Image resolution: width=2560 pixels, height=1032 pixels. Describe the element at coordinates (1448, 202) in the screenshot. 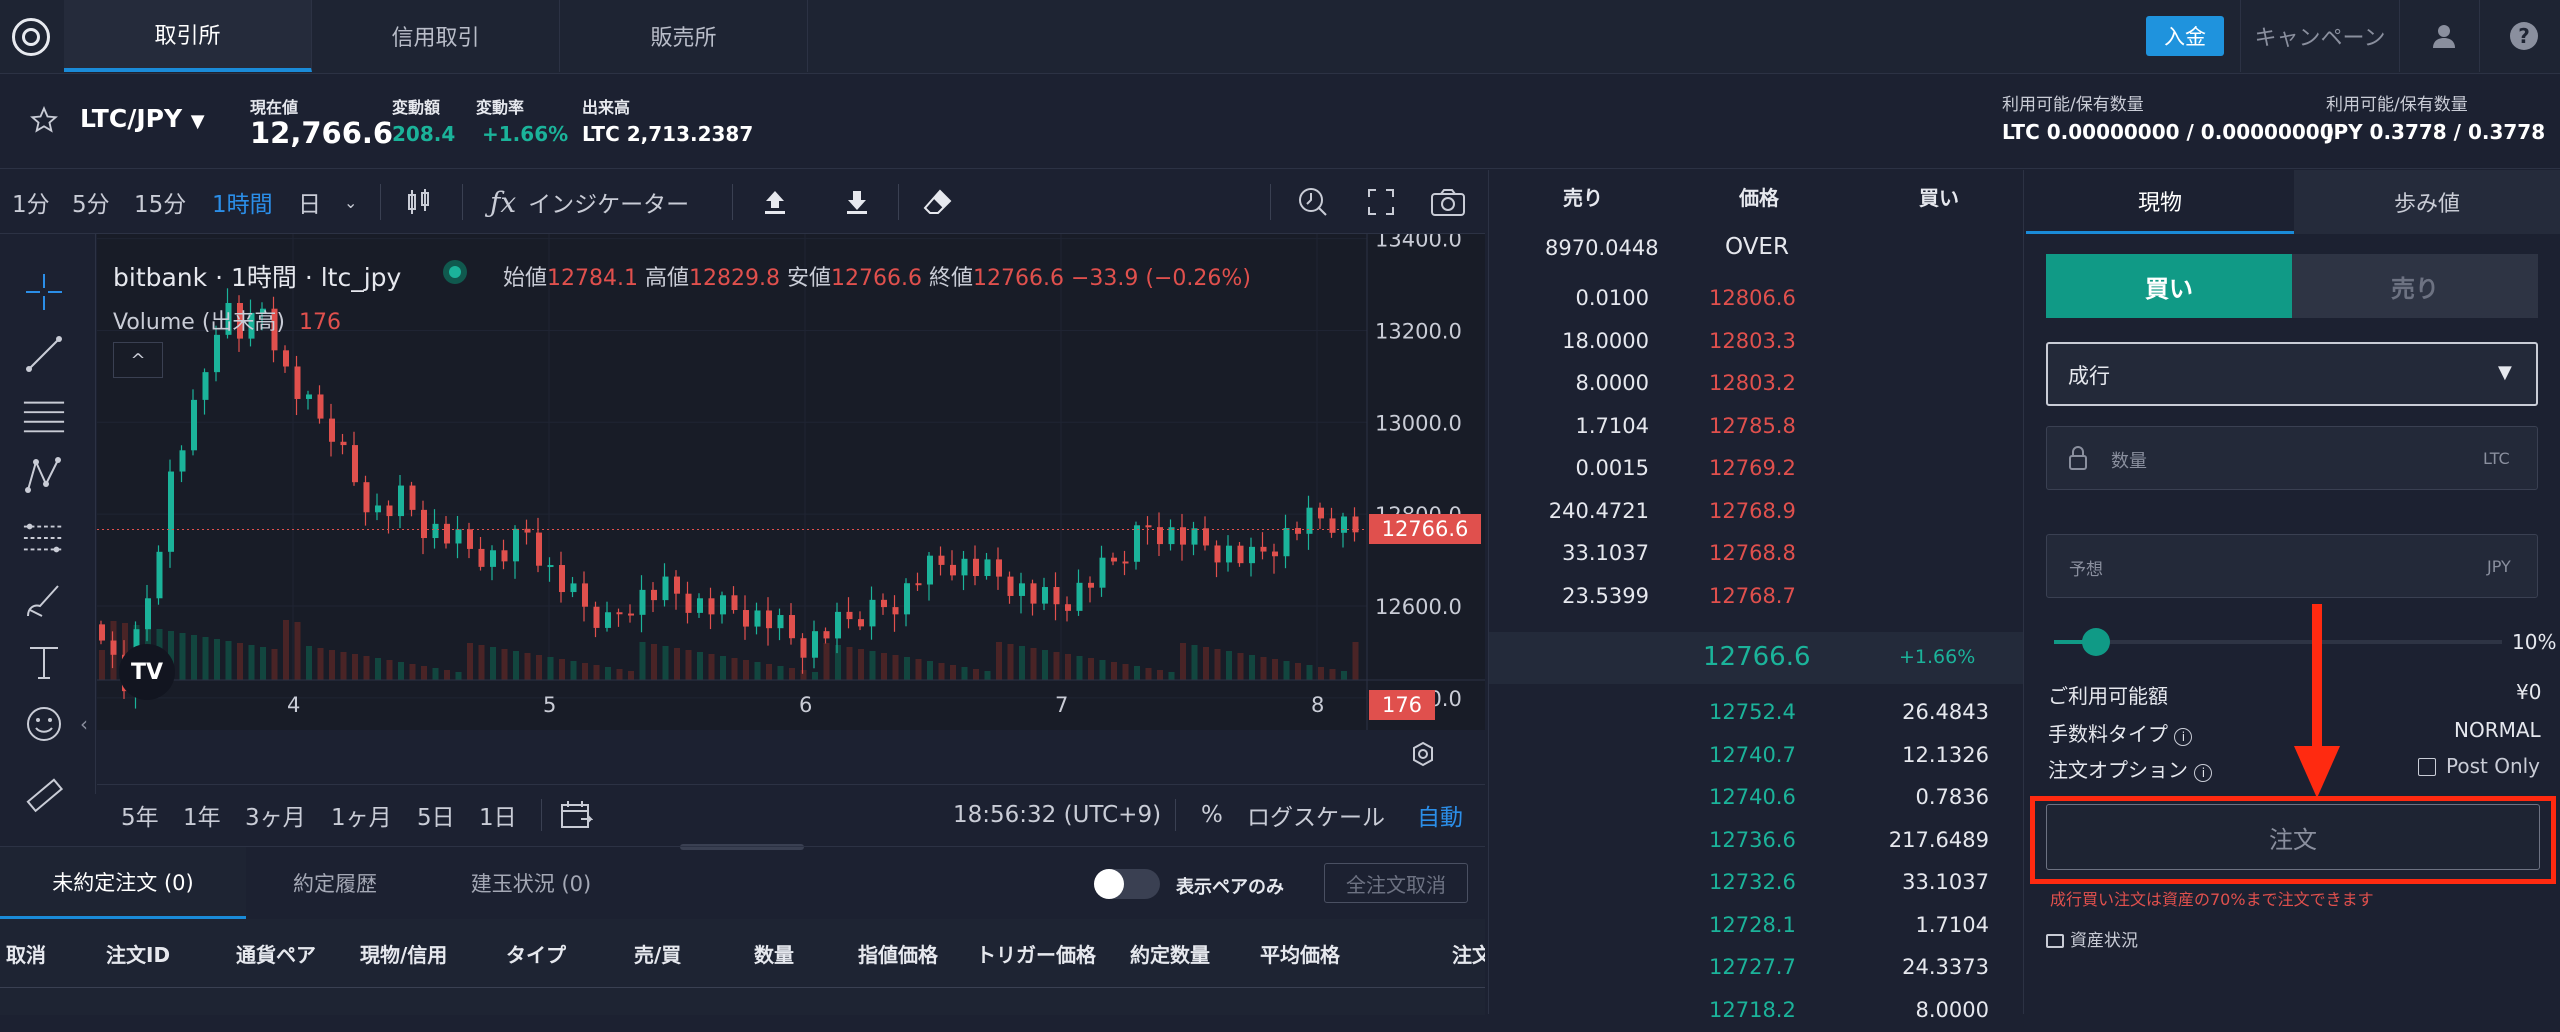

I see `camera-icon` at that location.